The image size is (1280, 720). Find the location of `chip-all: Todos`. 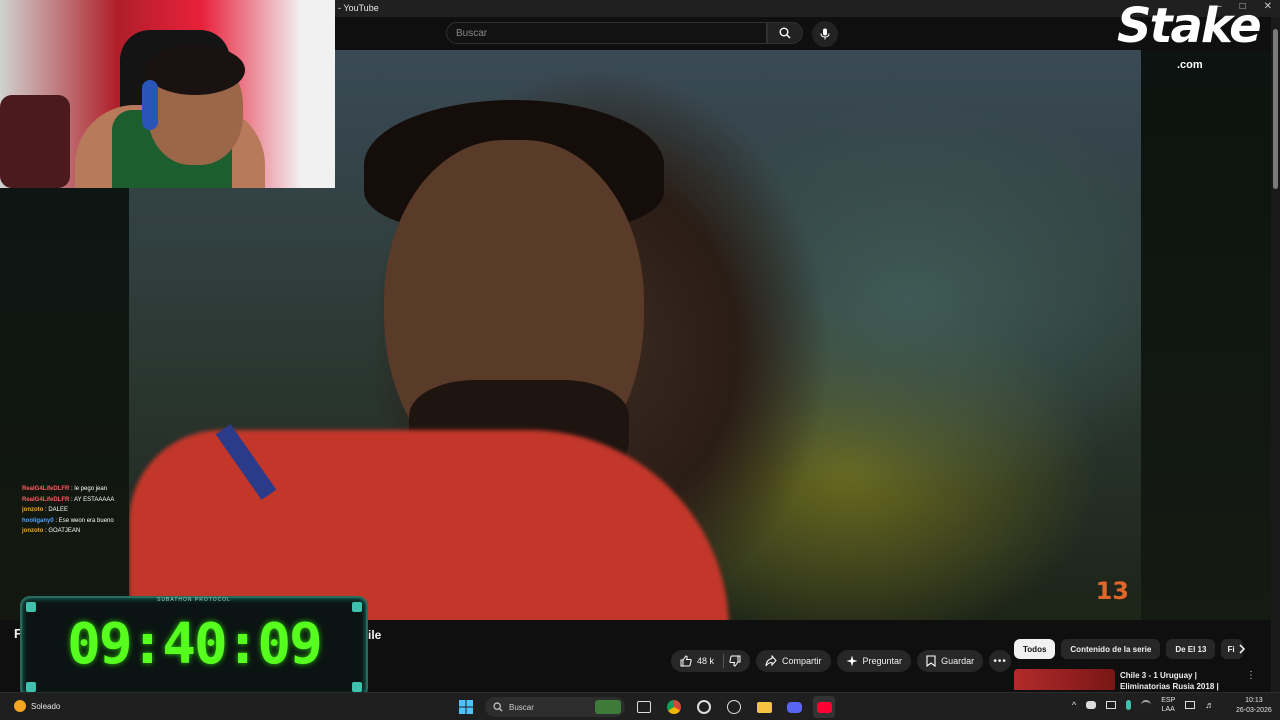

chip-all: Todos is located at coordinates (1035, 649).